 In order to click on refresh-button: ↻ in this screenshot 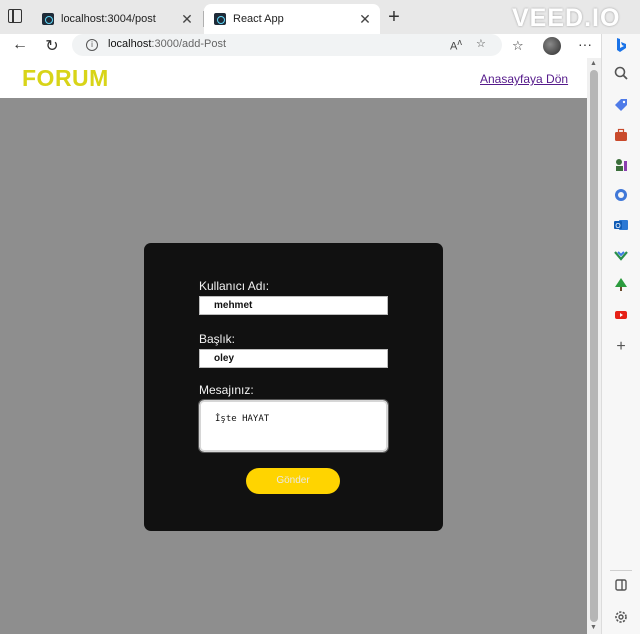, I will do `click(52, 46)`.